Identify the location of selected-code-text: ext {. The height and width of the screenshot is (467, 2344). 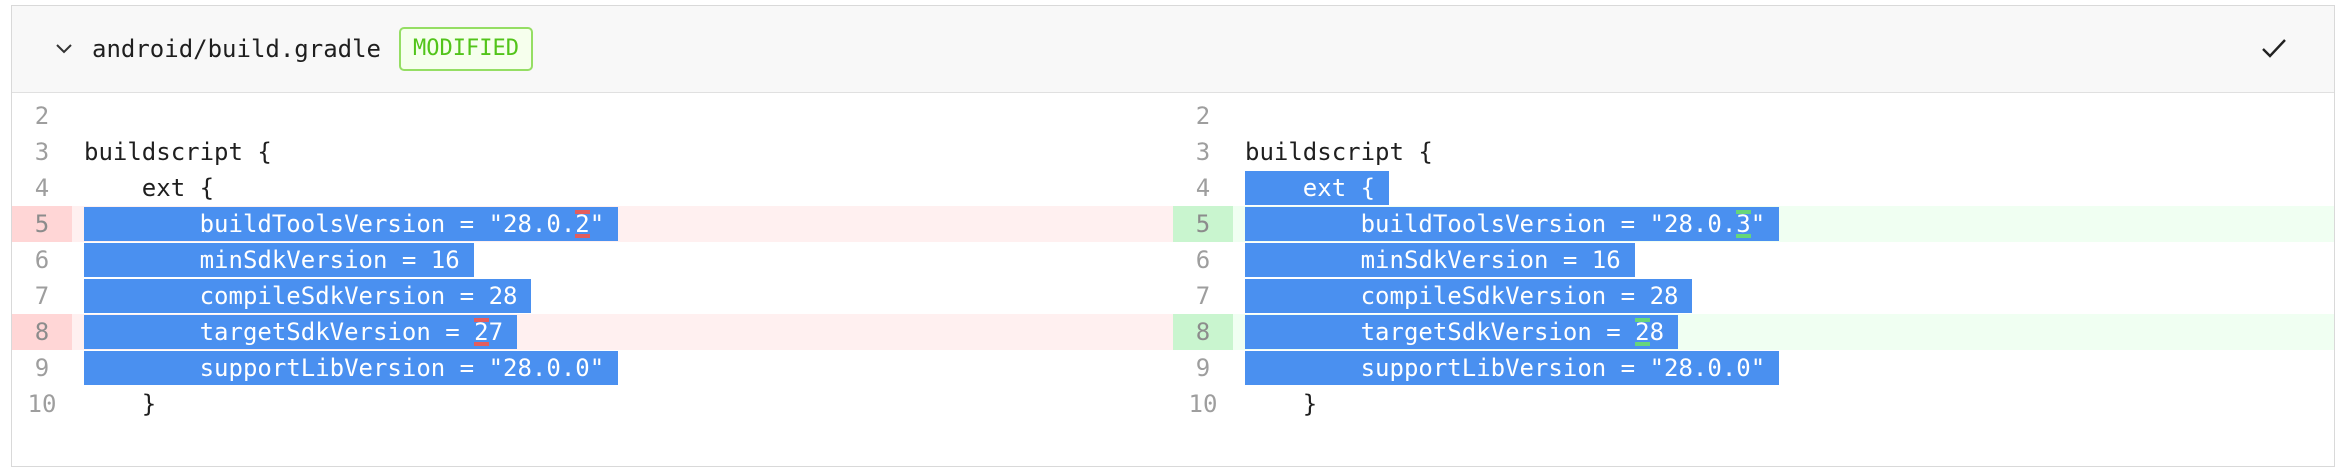
(1317, 188).